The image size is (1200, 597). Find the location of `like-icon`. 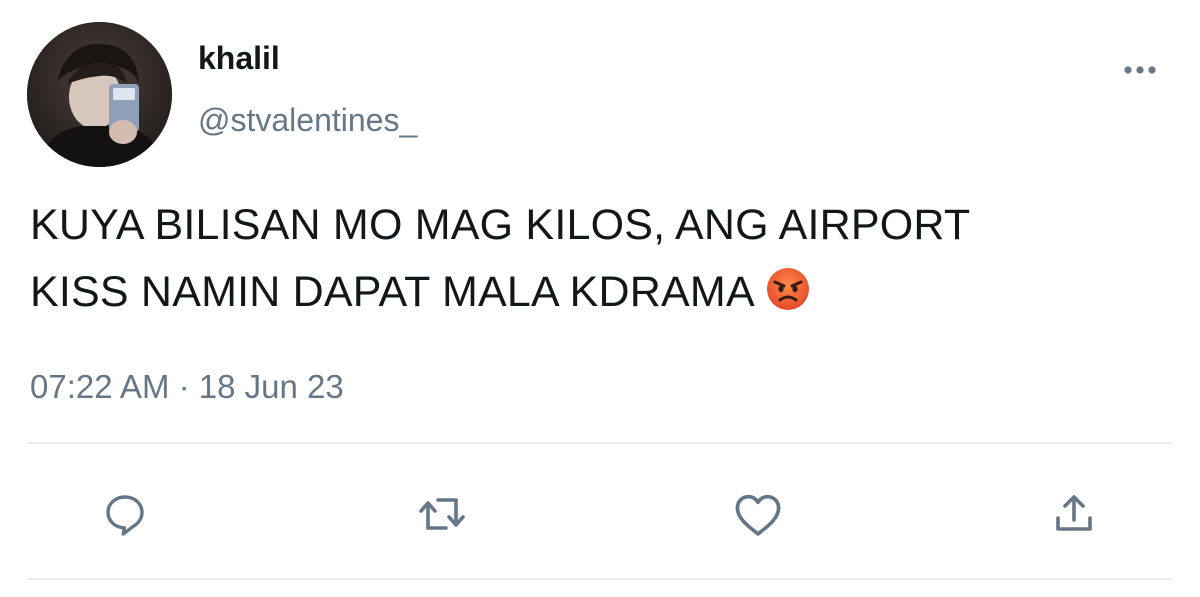

like-icon is located at coordinates (758, 515).